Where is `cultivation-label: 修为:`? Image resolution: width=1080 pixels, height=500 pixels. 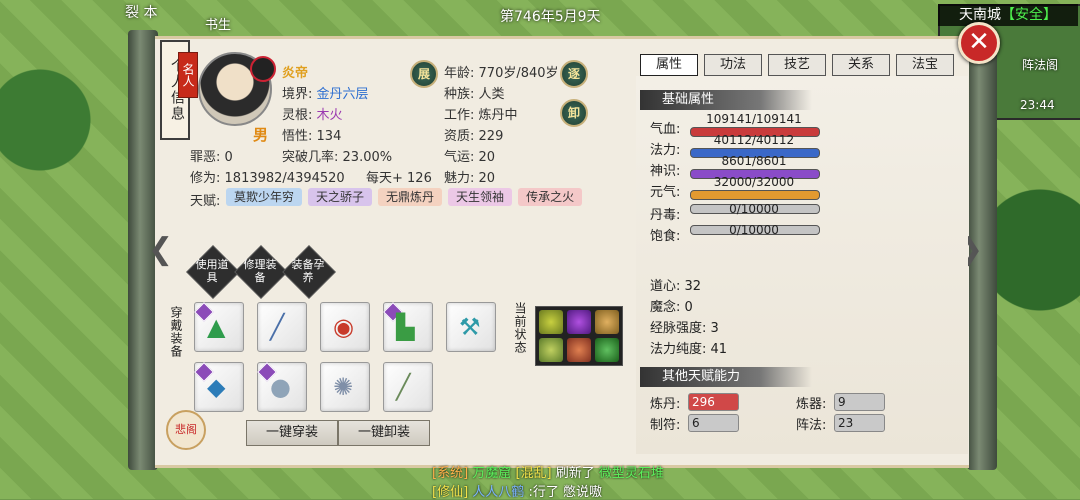 cultivation-label: 修为: is located at coordinates (205, 178).